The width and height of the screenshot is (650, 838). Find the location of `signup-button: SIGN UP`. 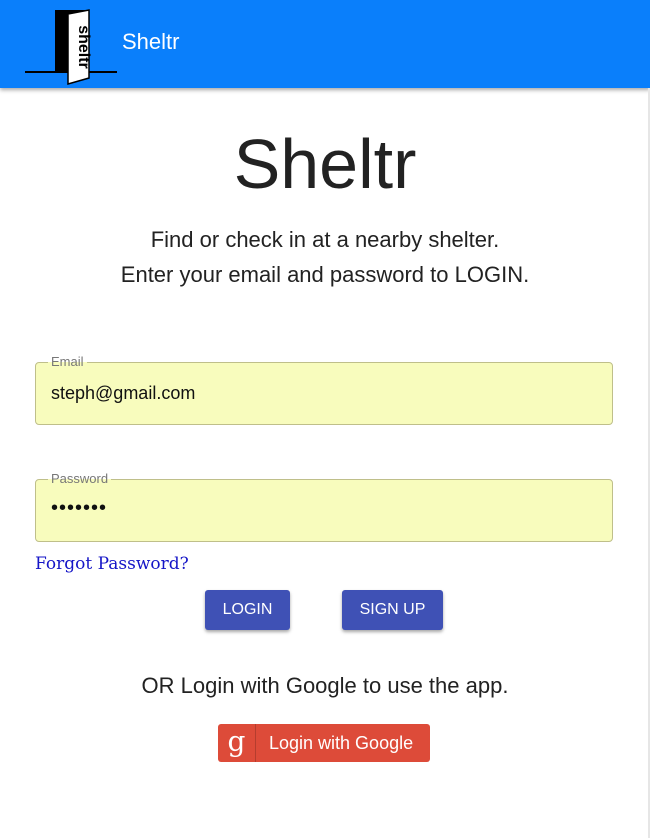

signup-button: SIGN UP is located at coordinates (392, 610).